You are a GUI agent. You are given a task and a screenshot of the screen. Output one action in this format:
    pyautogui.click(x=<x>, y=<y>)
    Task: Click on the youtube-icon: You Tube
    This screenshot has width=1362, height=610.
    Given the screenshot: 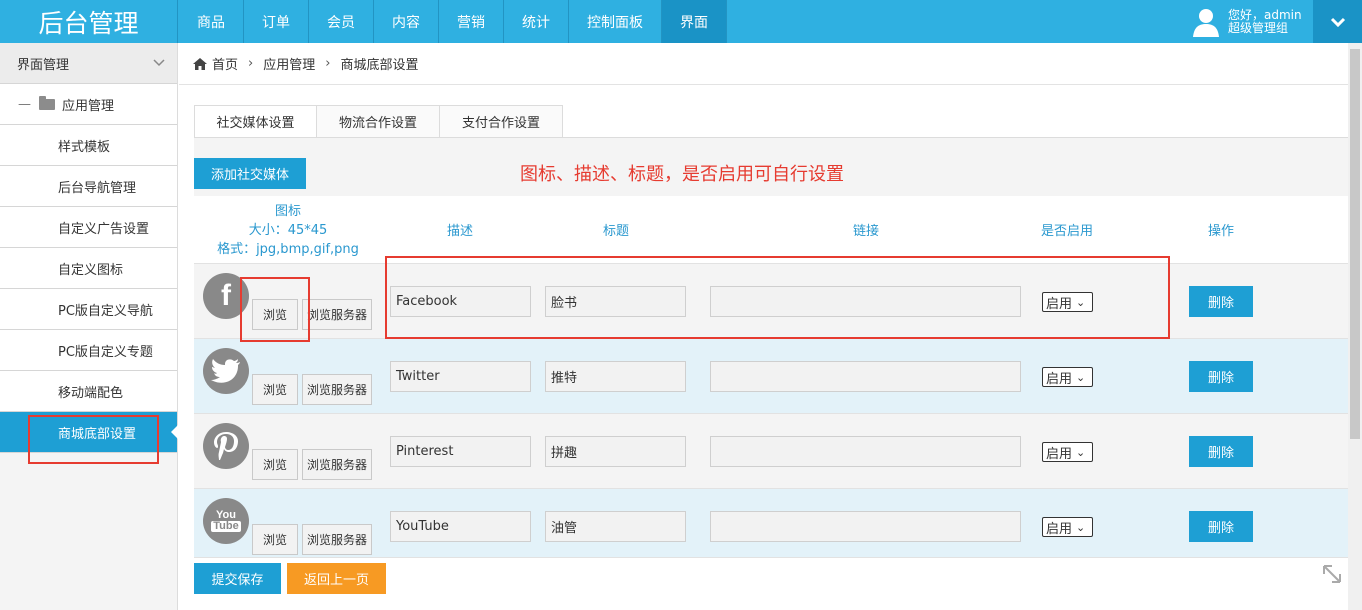 What is the action you would take?
    pyautogui.click(x=226, y=521)
    